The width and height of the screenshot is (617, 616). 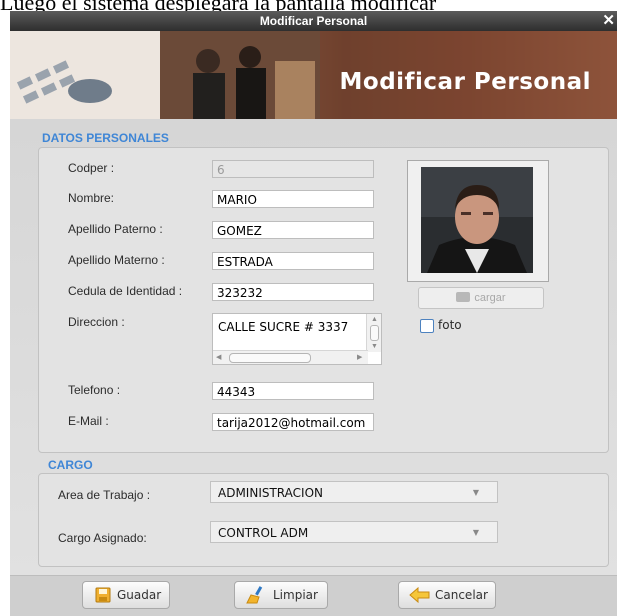 What do you see at coordinates (115, 229) in the screenshot?
I see `apellido-paterno-label: Apellido Paterno :` at bounding box center [115, 229].